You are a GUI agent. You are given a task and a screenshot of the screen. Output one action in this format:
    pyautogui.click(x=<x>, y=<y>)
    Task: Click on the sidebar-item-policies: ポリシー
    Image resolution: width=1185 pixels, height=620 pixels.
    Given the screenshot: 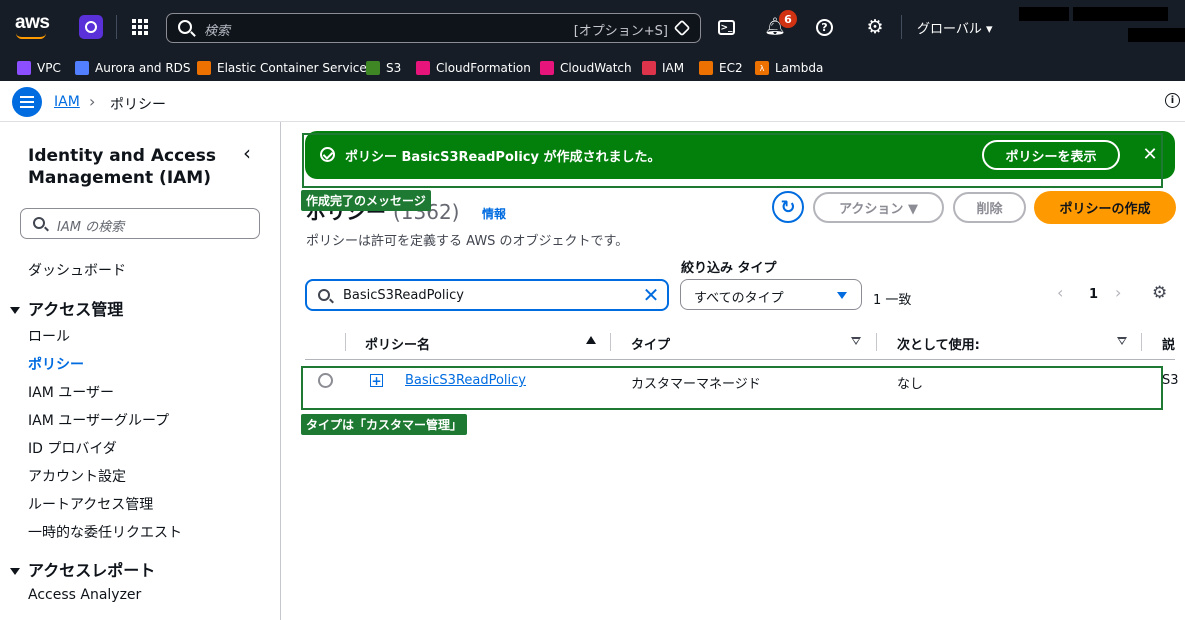 What is the action you would take?
    pyautogui.click(x=56, y=364)
    